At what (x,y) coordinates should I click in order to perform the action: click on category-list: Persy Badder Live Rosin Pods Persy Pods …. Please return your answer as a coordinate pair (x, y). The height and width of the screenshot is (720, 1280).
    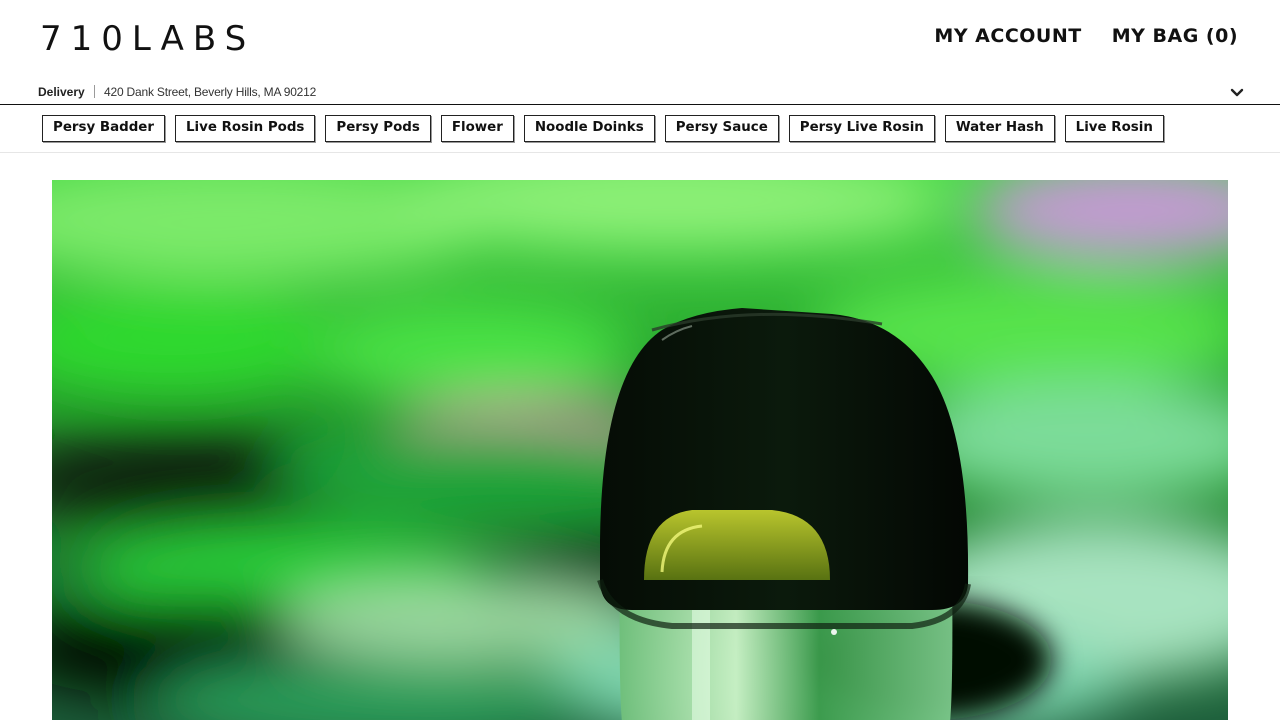
    Looking at the image, I should click on (603, 128).